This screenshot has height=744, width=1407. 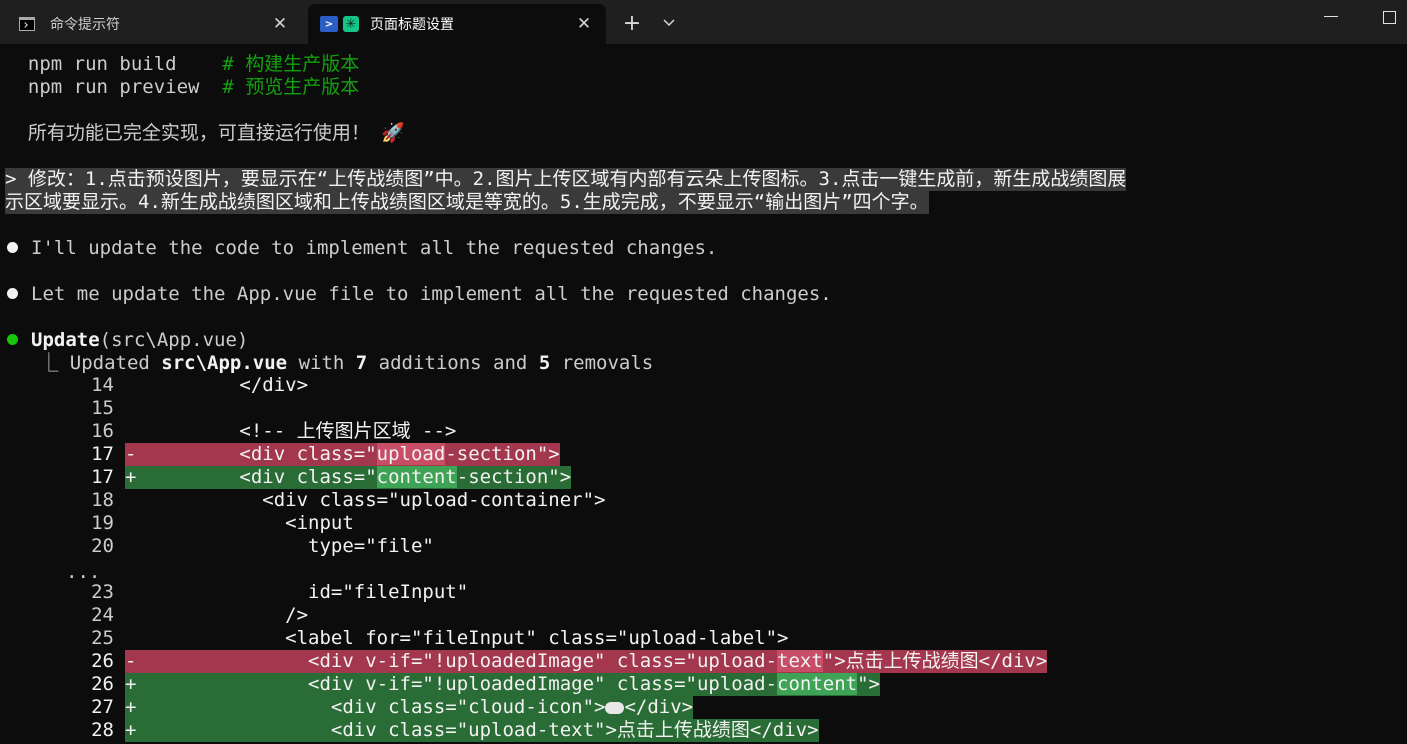 What do you see at coordinates (472, 730) in the screenshot?
I see `diff-added-line: + <div class="upload-text">点击上传战绩图</div>` at bounding box center [472, 730].